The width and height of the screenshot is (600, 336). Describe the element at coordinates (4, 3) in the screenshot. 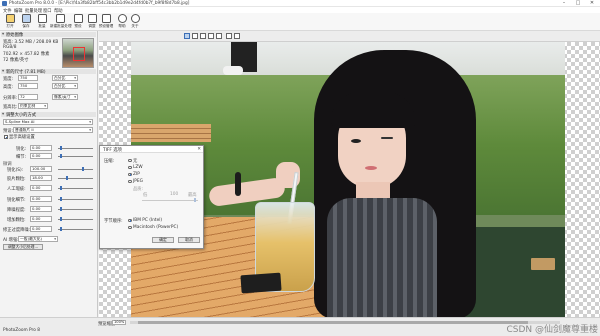

I see `app-logo-icon` at that location.